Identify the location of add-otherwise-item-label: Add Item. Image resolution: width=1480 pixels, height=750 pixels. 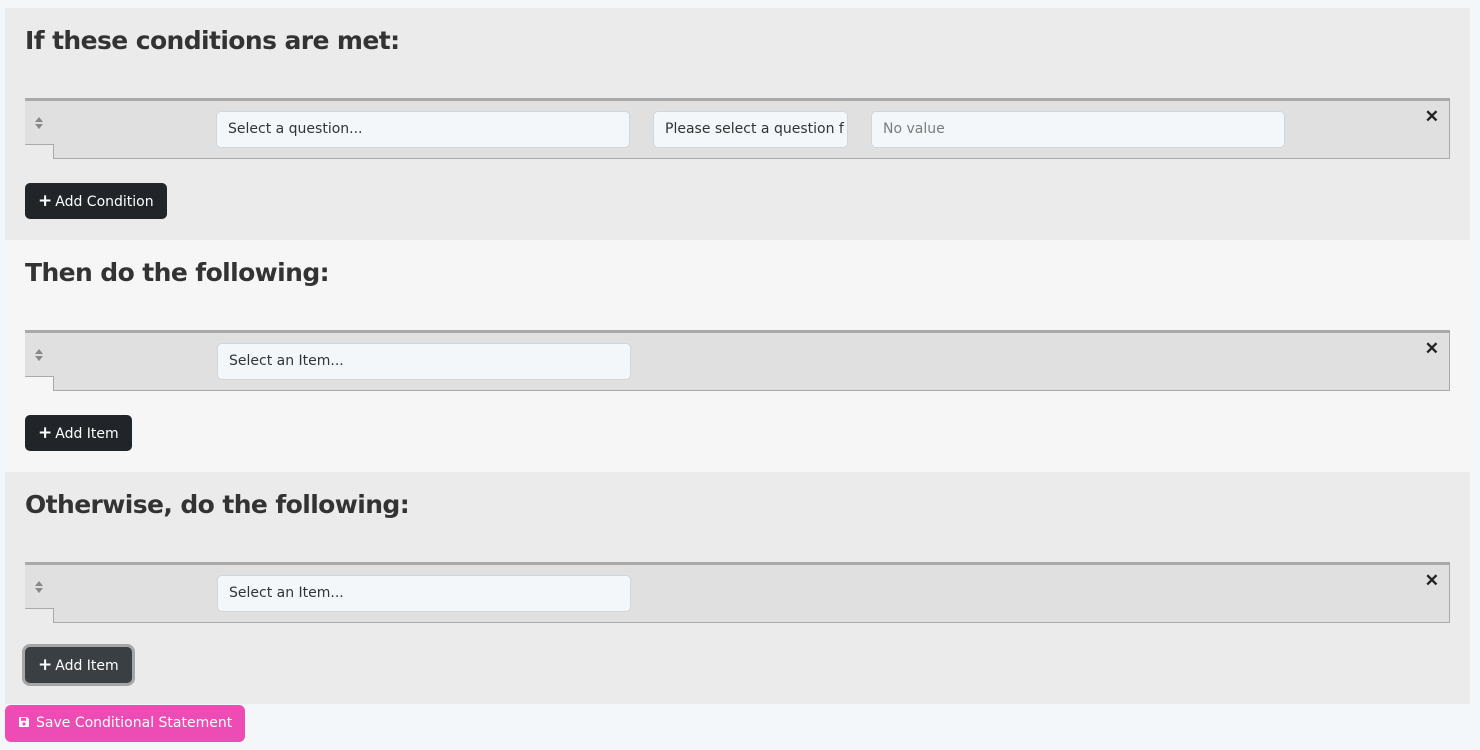
(87, 666).